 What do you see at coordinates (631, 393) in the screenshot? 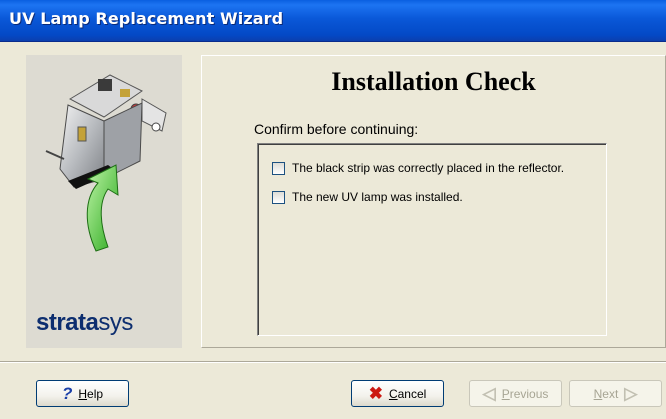
I see `arrow-right-icon: ▷` at bounding box center [631, 393].